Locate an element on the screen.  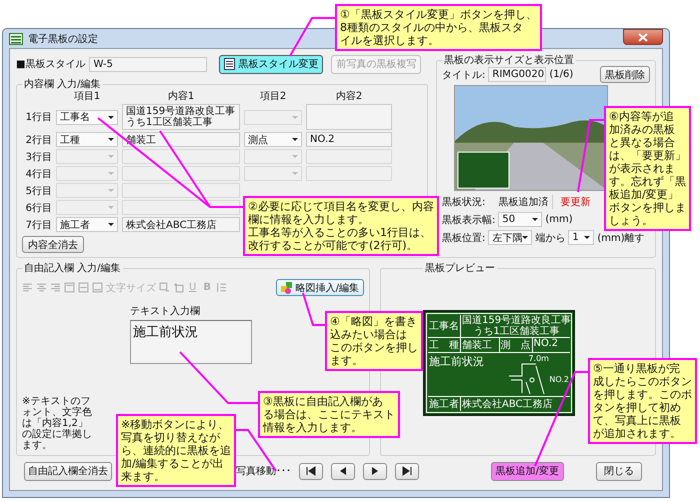
column-header: 項目2 is located at coordinates (273, 96).